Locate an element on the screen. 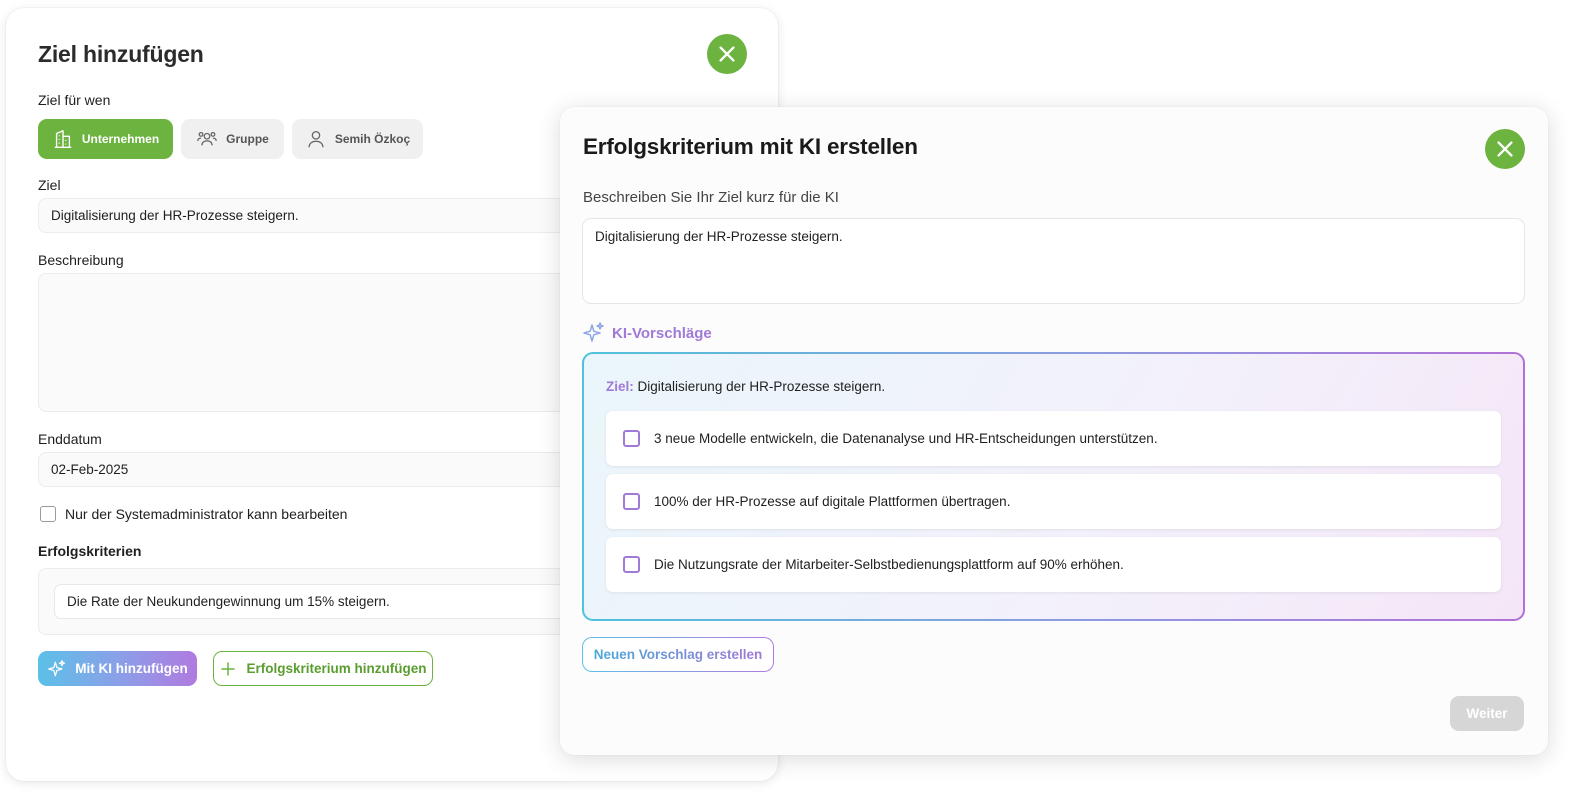 The image size is (1586, 804). target-company-button: Unternehmen is located at coordinates (105, 139).